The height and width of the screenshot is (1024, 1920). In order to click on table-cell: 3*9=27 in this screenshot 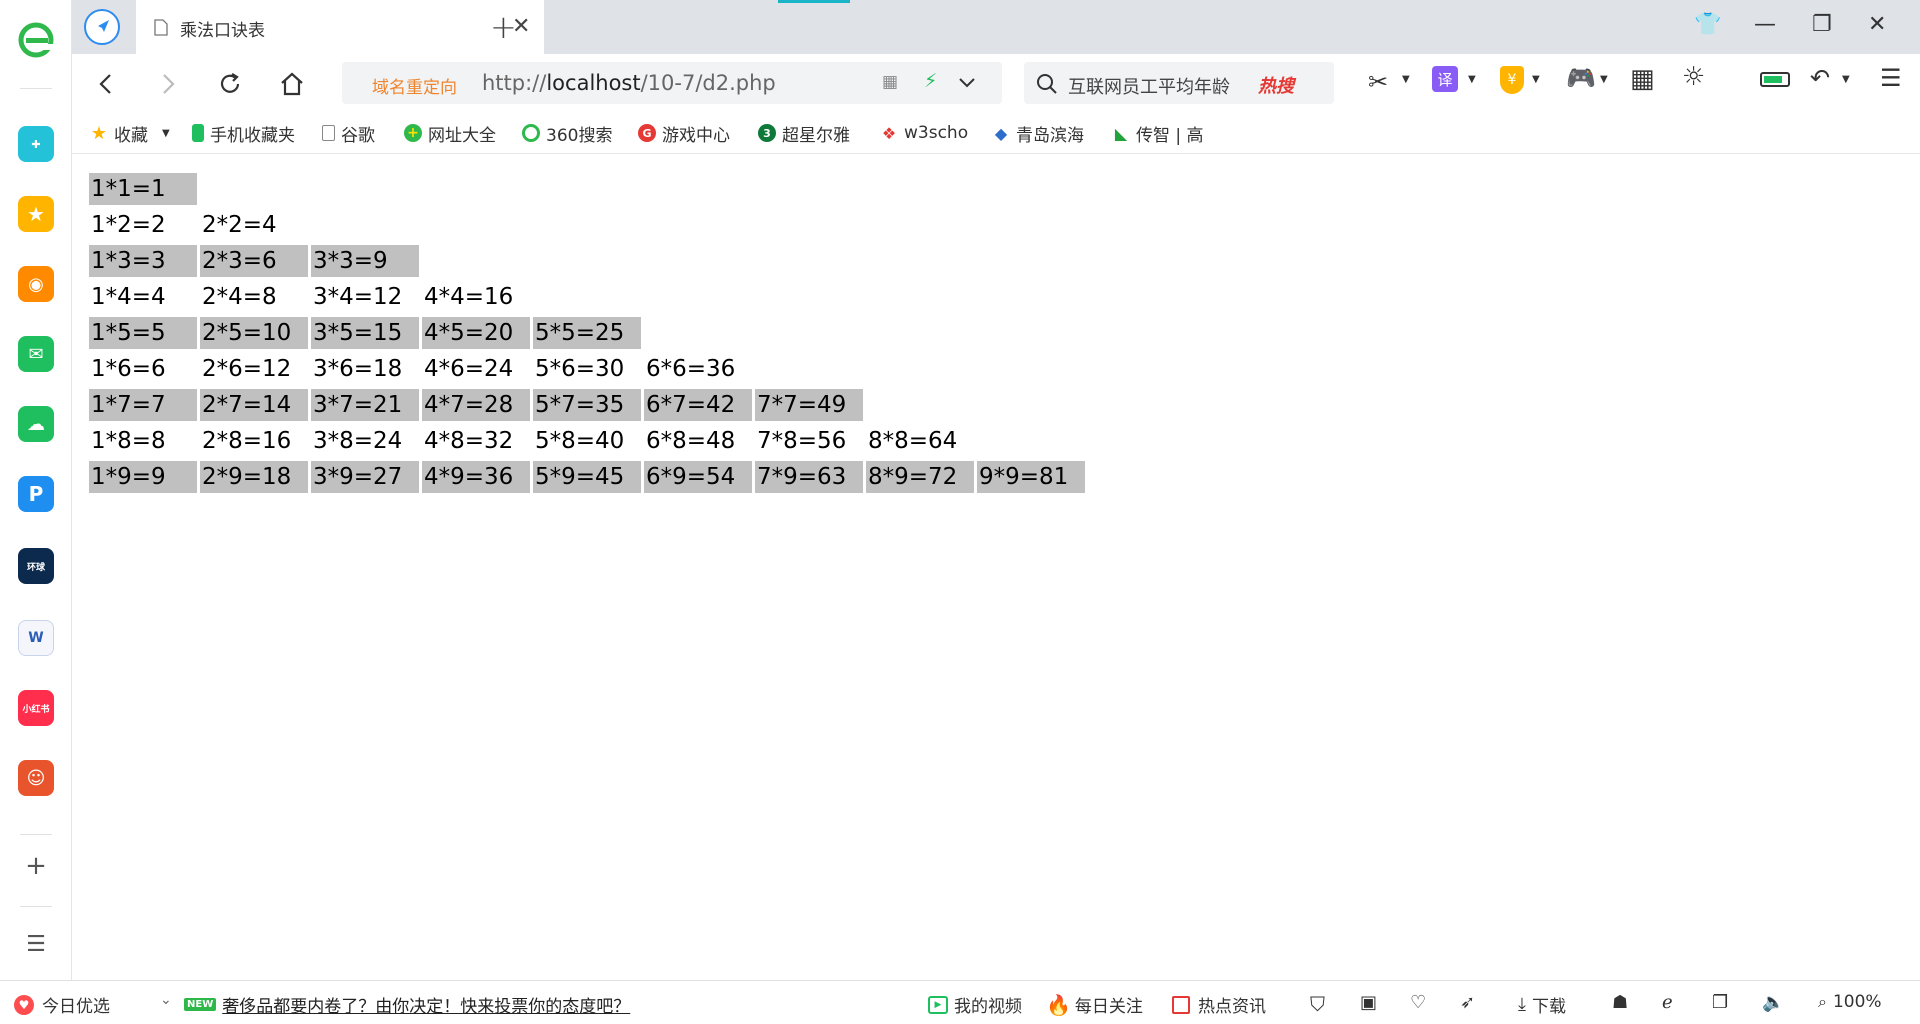, I will do `click(365, 477)`.